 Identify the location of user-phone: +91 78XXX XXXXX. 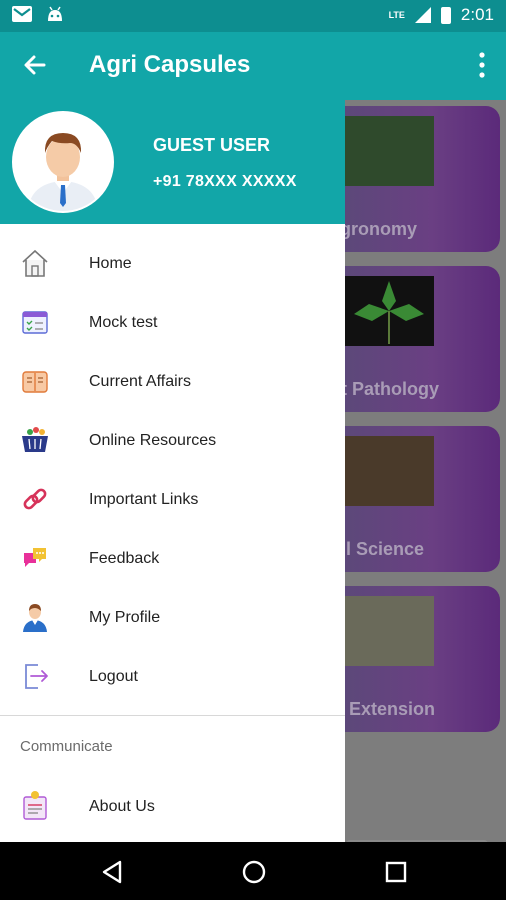
(225, 181).